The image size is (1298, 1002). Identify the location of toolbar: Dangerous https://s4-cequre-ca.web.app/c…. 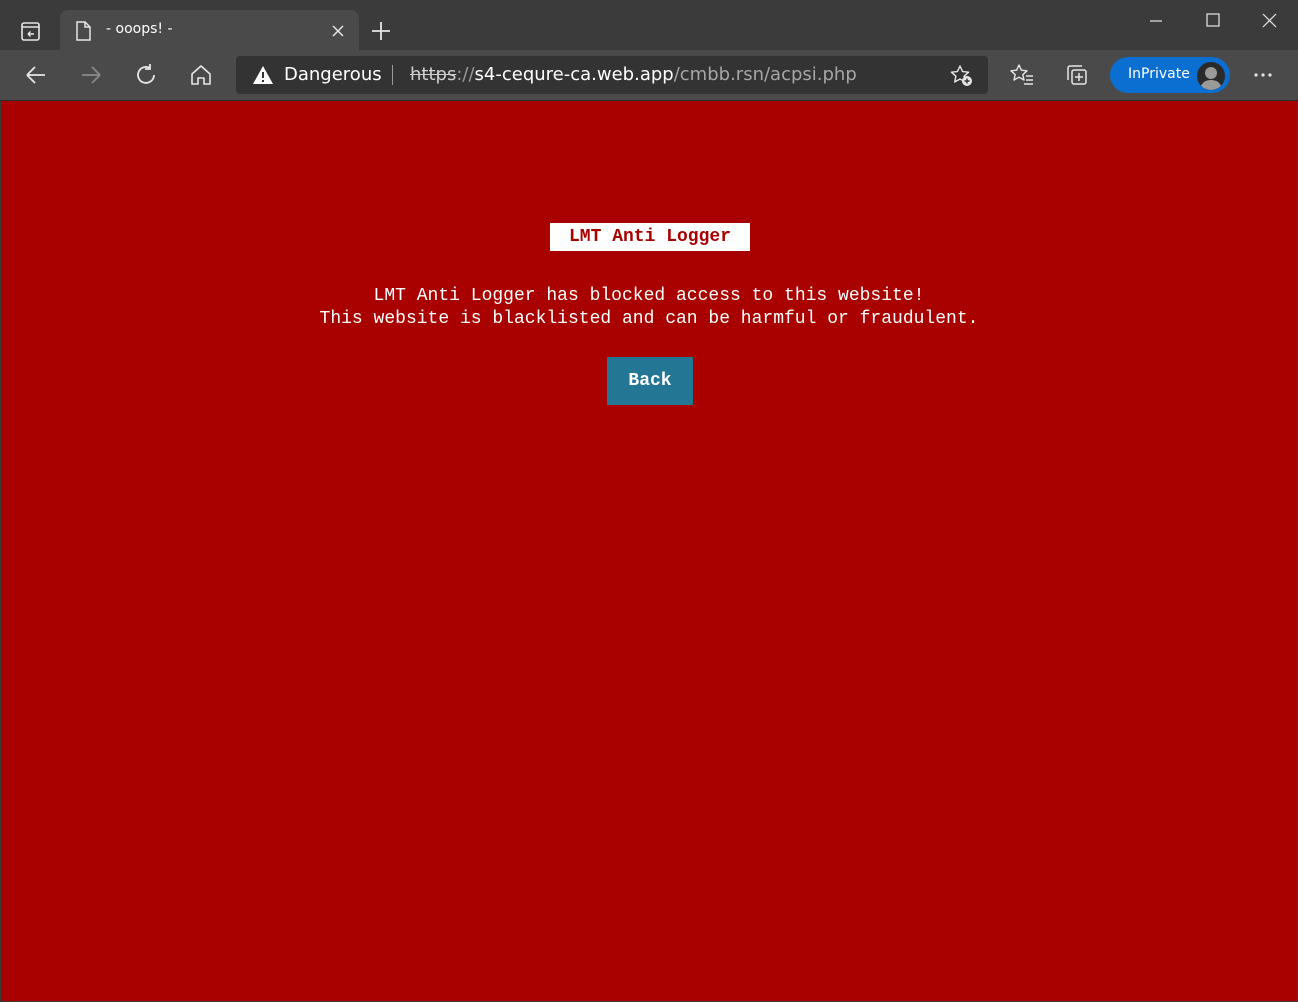
(649, 75).